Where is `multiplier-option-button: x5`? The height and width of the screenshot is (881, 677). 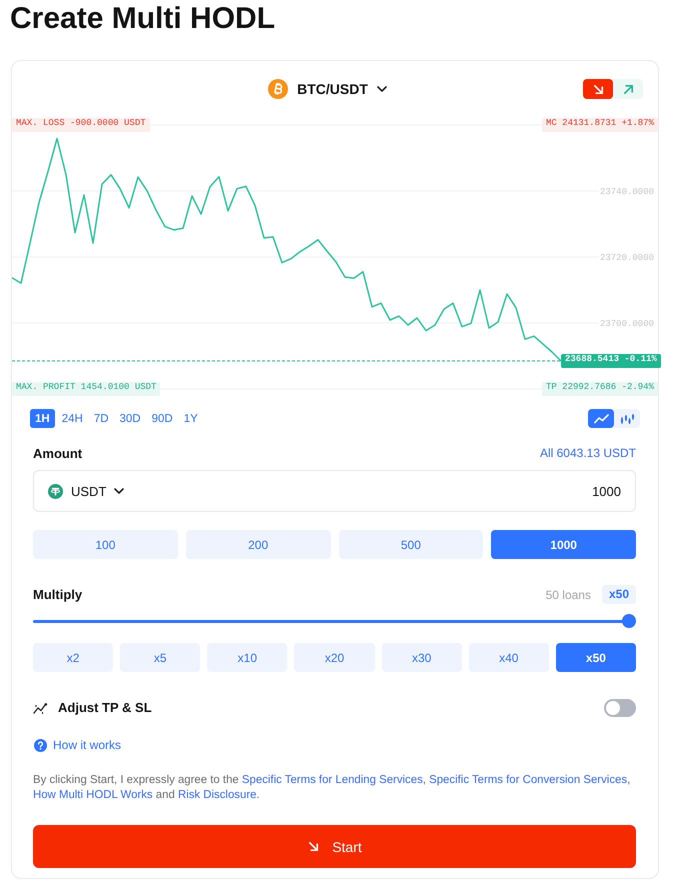
multiplier-option-button: x5 is located at coordinates (160, 657).